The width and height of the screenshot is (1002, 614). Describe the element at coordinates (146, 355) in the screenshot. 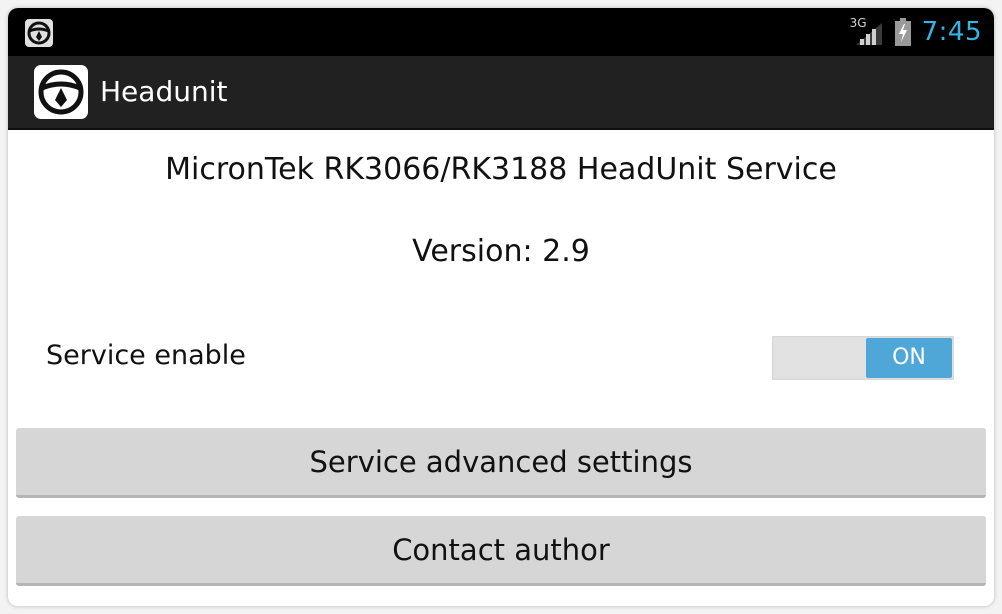

I see `service-enable-label: Service enable` at that location.